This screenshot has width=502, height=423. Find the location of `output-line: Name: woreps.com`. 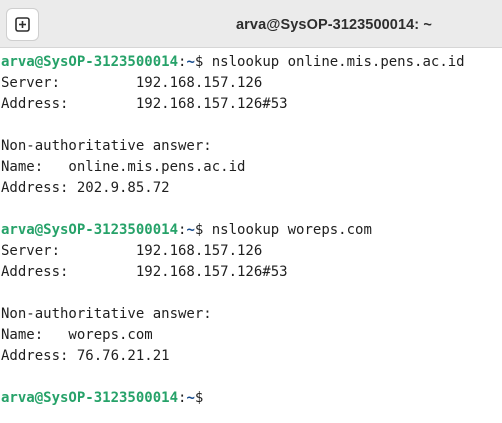

output-line: Name: woreps.com is located at coordinates (77, 335).